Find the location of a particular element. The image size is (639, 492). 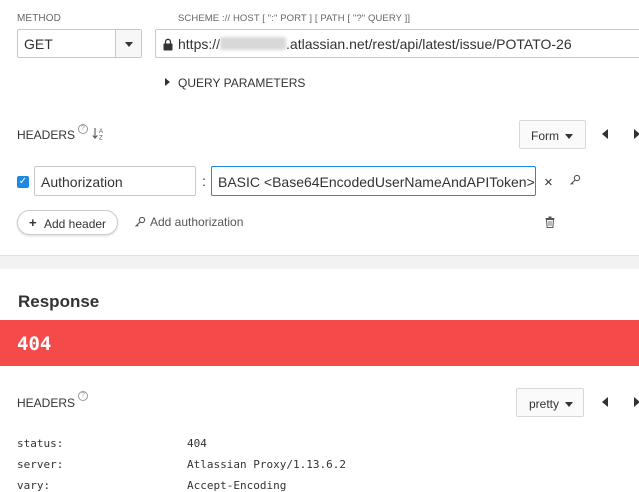

response-header-key: server: is located at coordinates (40, 464).